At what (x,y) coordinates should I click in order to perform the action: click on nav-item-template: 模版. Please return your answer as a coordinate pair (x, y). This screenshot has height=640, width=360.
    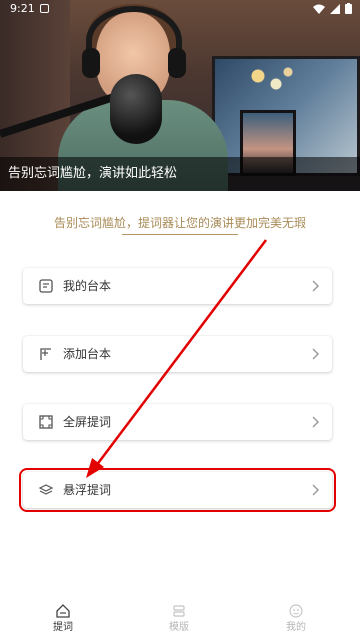
    Looking at the image, I should click on (179, 617).